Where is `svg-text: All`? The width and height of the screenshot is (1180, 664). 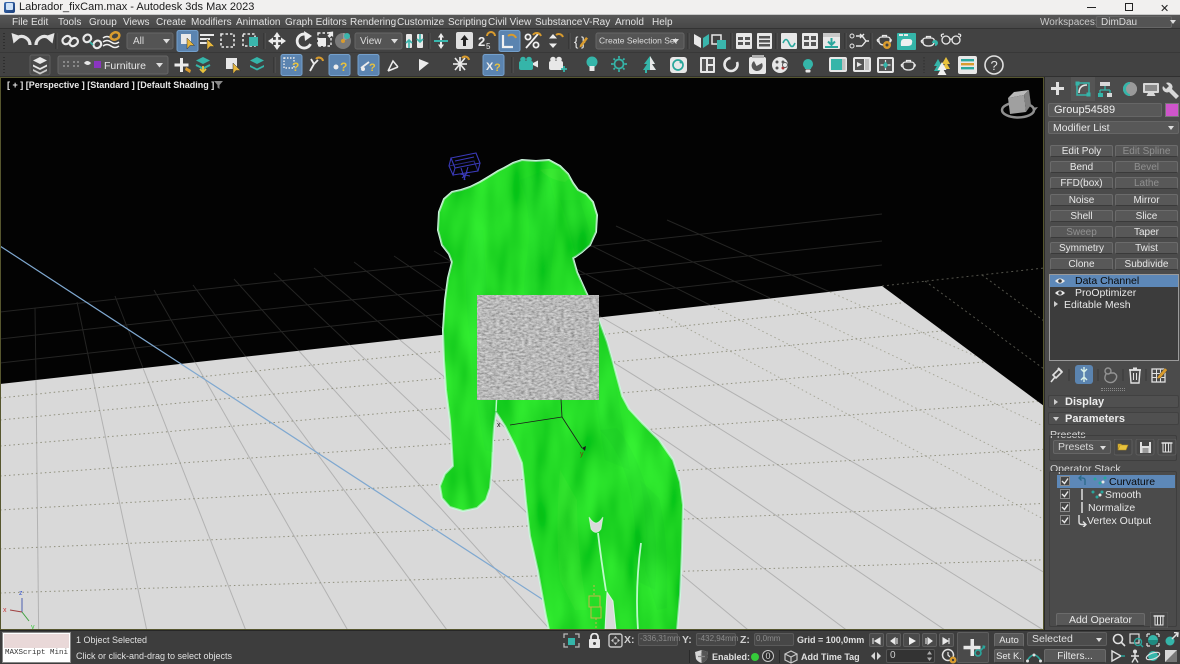
svg-text: All is located at coordinates (138, 41).